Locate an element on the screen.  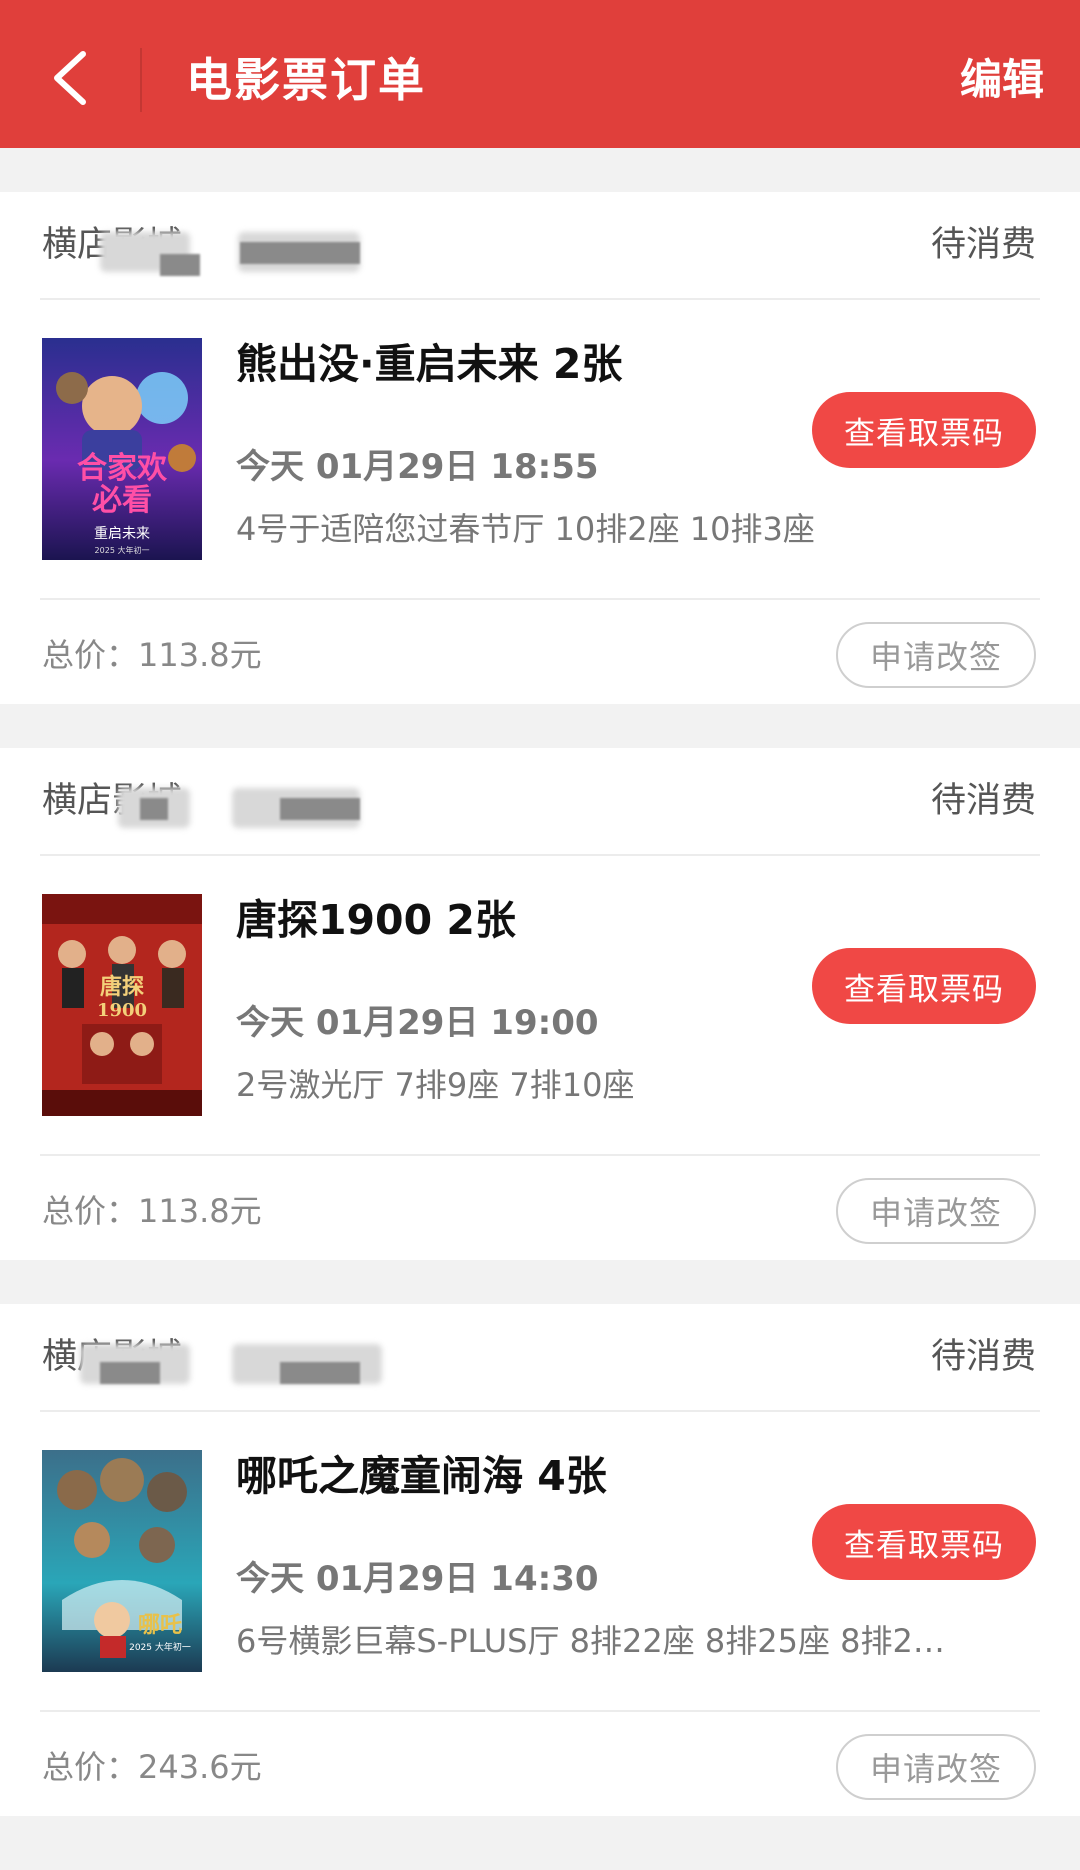
svg-text: 重启未来 is located at coordinates (122, 534).